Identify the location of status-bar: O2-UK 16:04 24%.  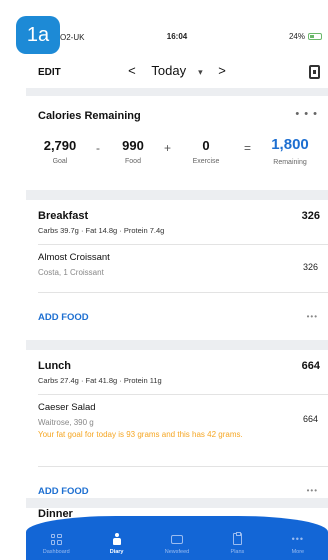
(177, 38).